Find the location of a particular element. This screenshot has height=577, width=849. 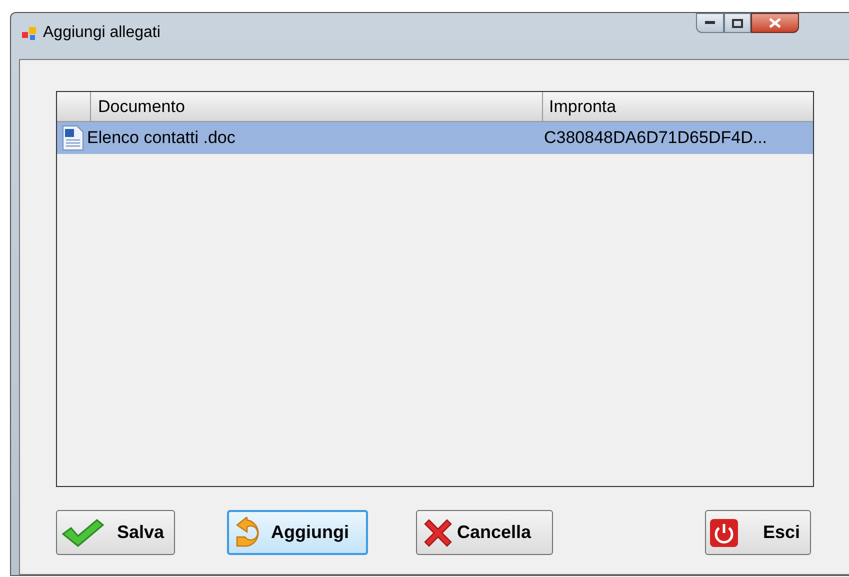

save-button: Salva is located at coordinates (115, 532).